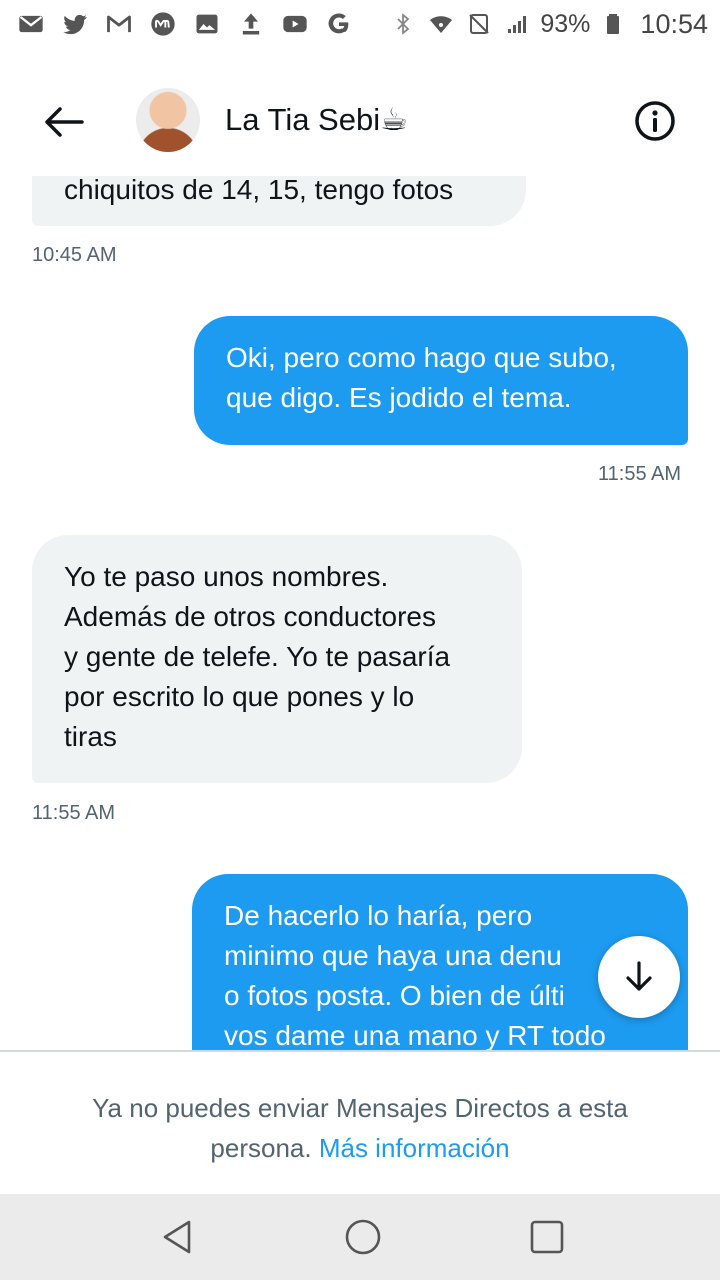 This screenshot has width=720, height=1280. Describe the element at coordinates (378, 915) in the screenshot. I see `message-text: De hacerlo lo haría, pero` at that location.